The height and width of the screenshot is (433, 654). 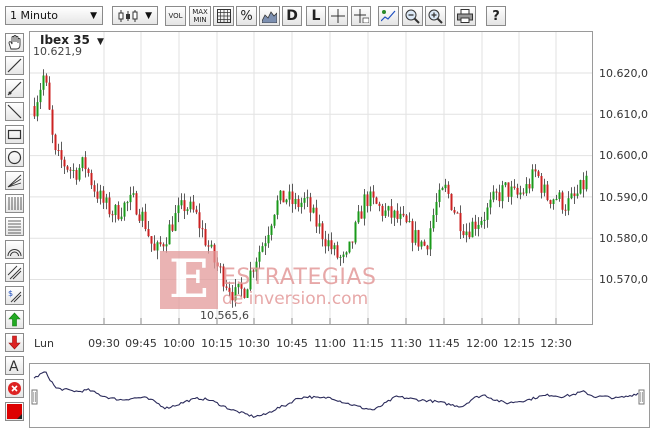 I want to click on daily-button: D, so click(x=292, y=16).